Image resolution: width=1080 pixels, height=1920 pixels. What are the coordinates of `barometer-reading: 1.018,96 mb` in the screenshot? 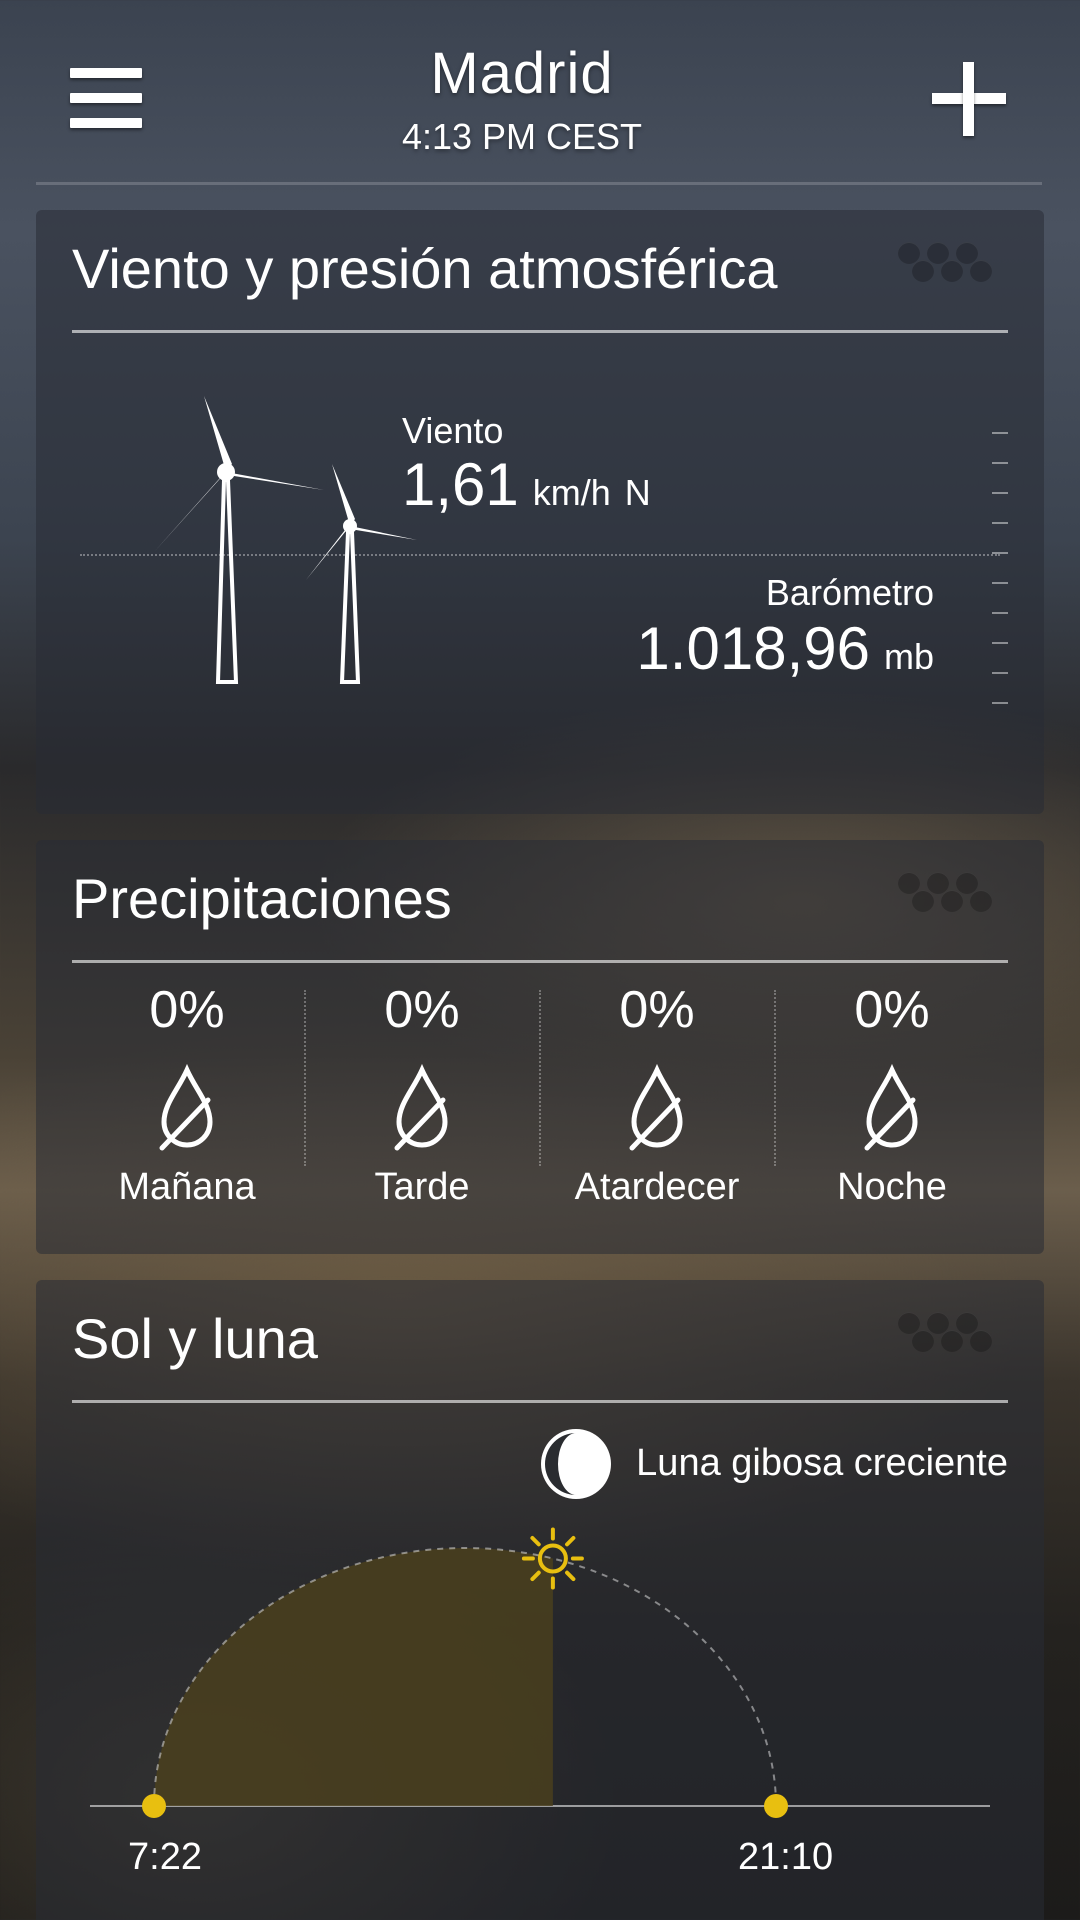 It's located at (785, 648).